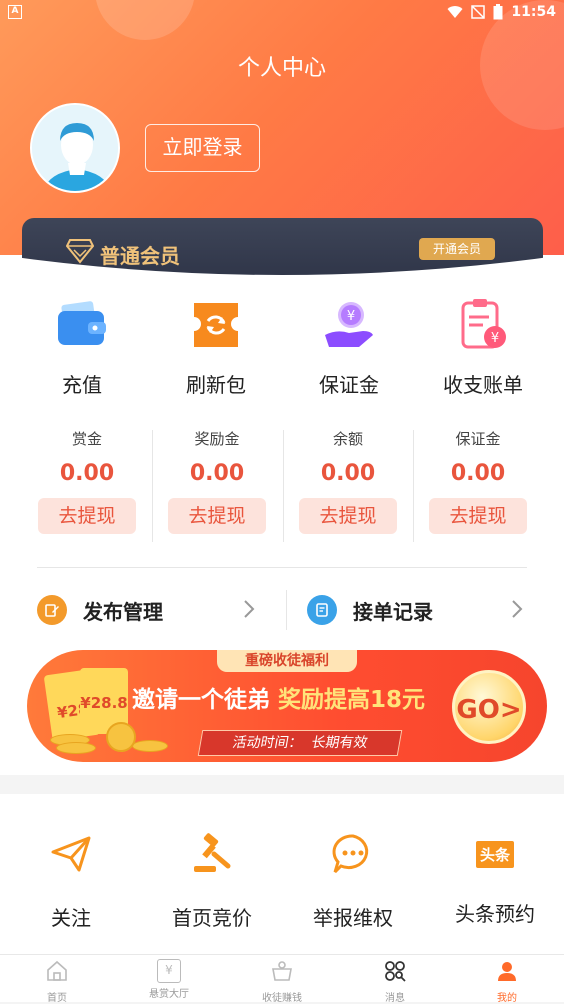 Image resolution: width=564 pixels, height=1004 pixels. I want to click on quick-refresh-pack: 刷新包, so click(216, 346).